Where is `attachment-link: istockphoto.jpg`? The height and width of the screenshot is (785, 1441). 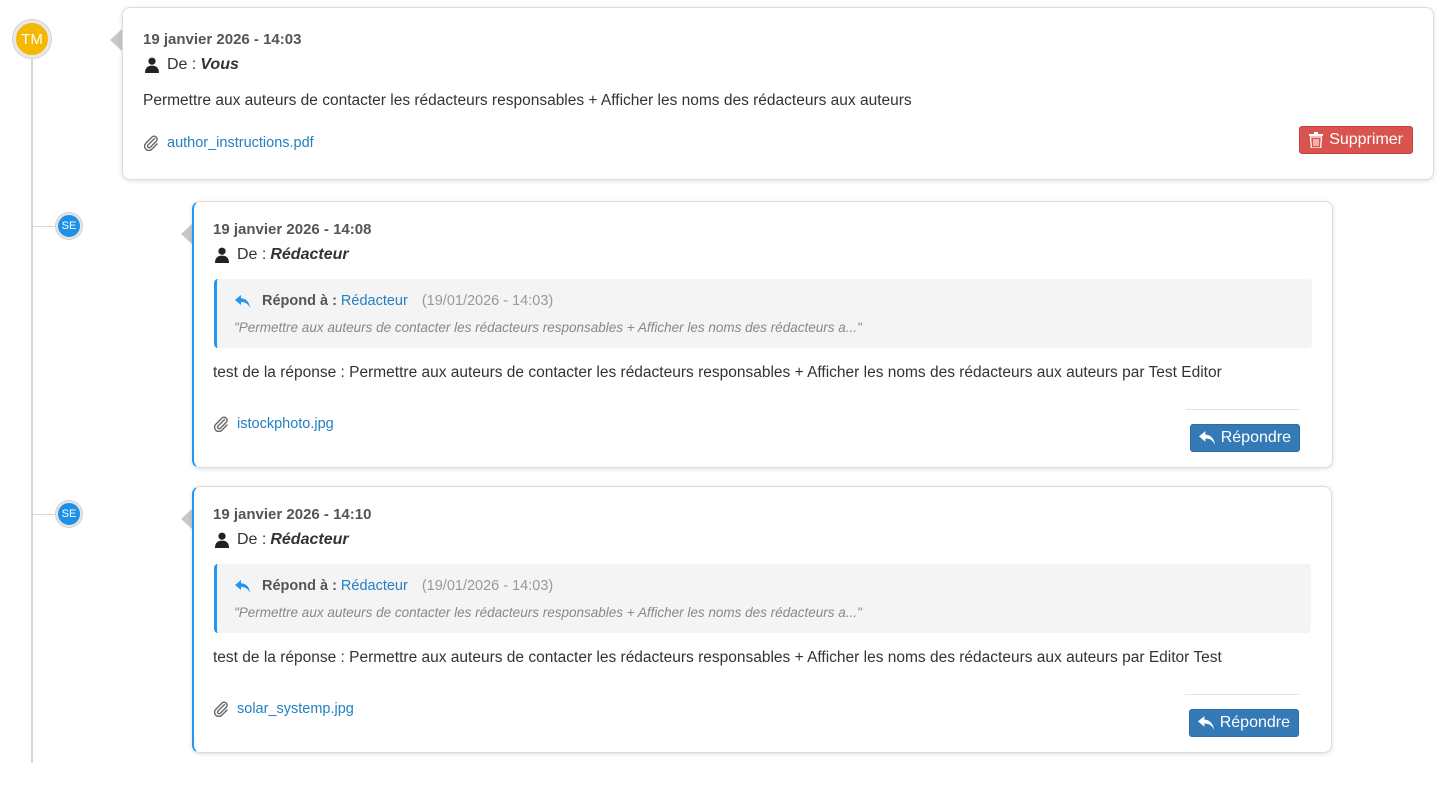 attachment-link: istockphoto.jpg is located at coordinates (285, 424).